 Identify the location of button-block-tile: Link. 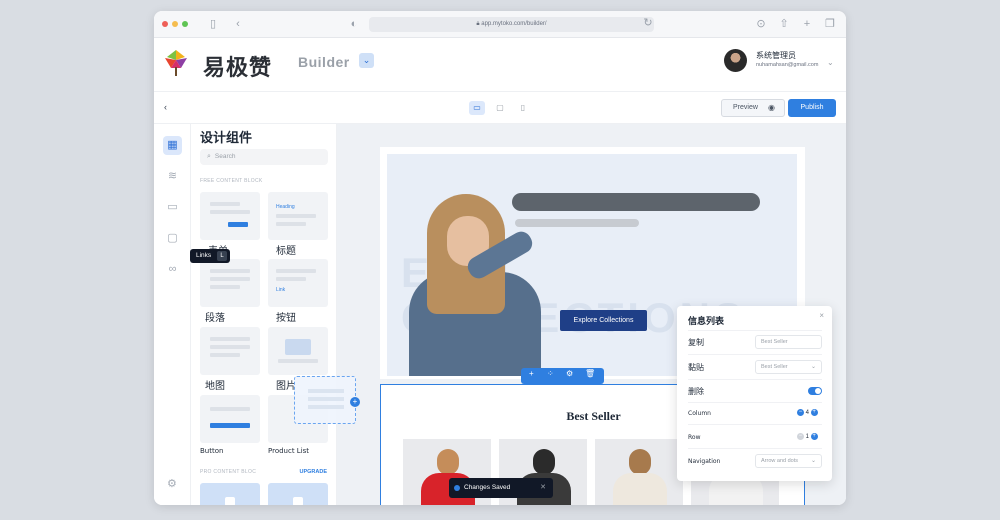
(298, 283).